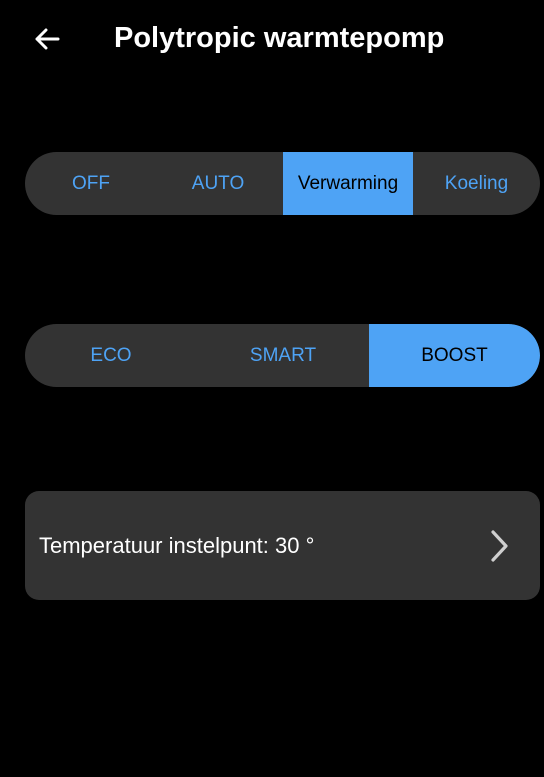 The image size is (544, 777). What do you see at coordinates (476, 183) in the screenshot?
I see `mode-option-koeling: Koeling` at bounding box center [476, 183].